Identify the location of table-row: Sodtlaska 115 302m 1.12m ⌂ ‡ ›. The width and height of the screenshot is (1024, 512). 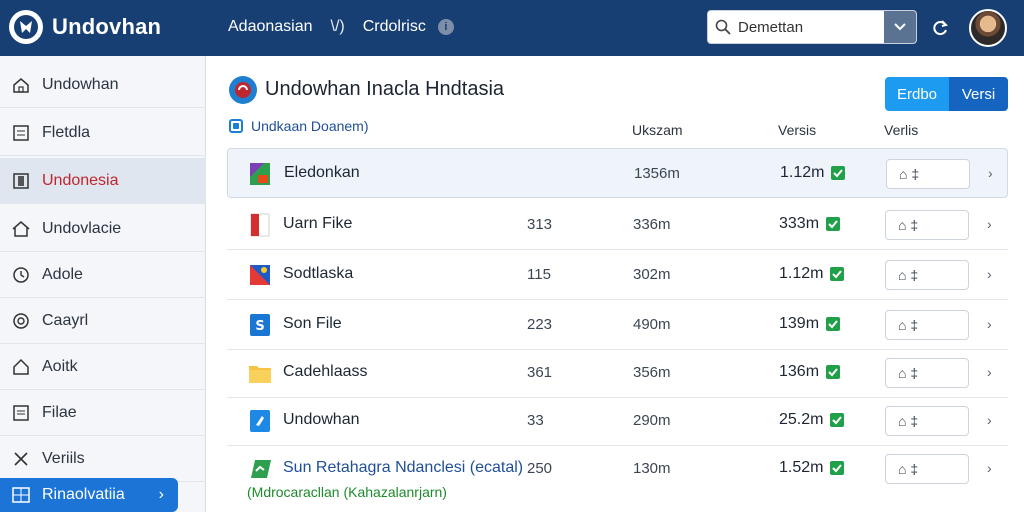
(617, 275).